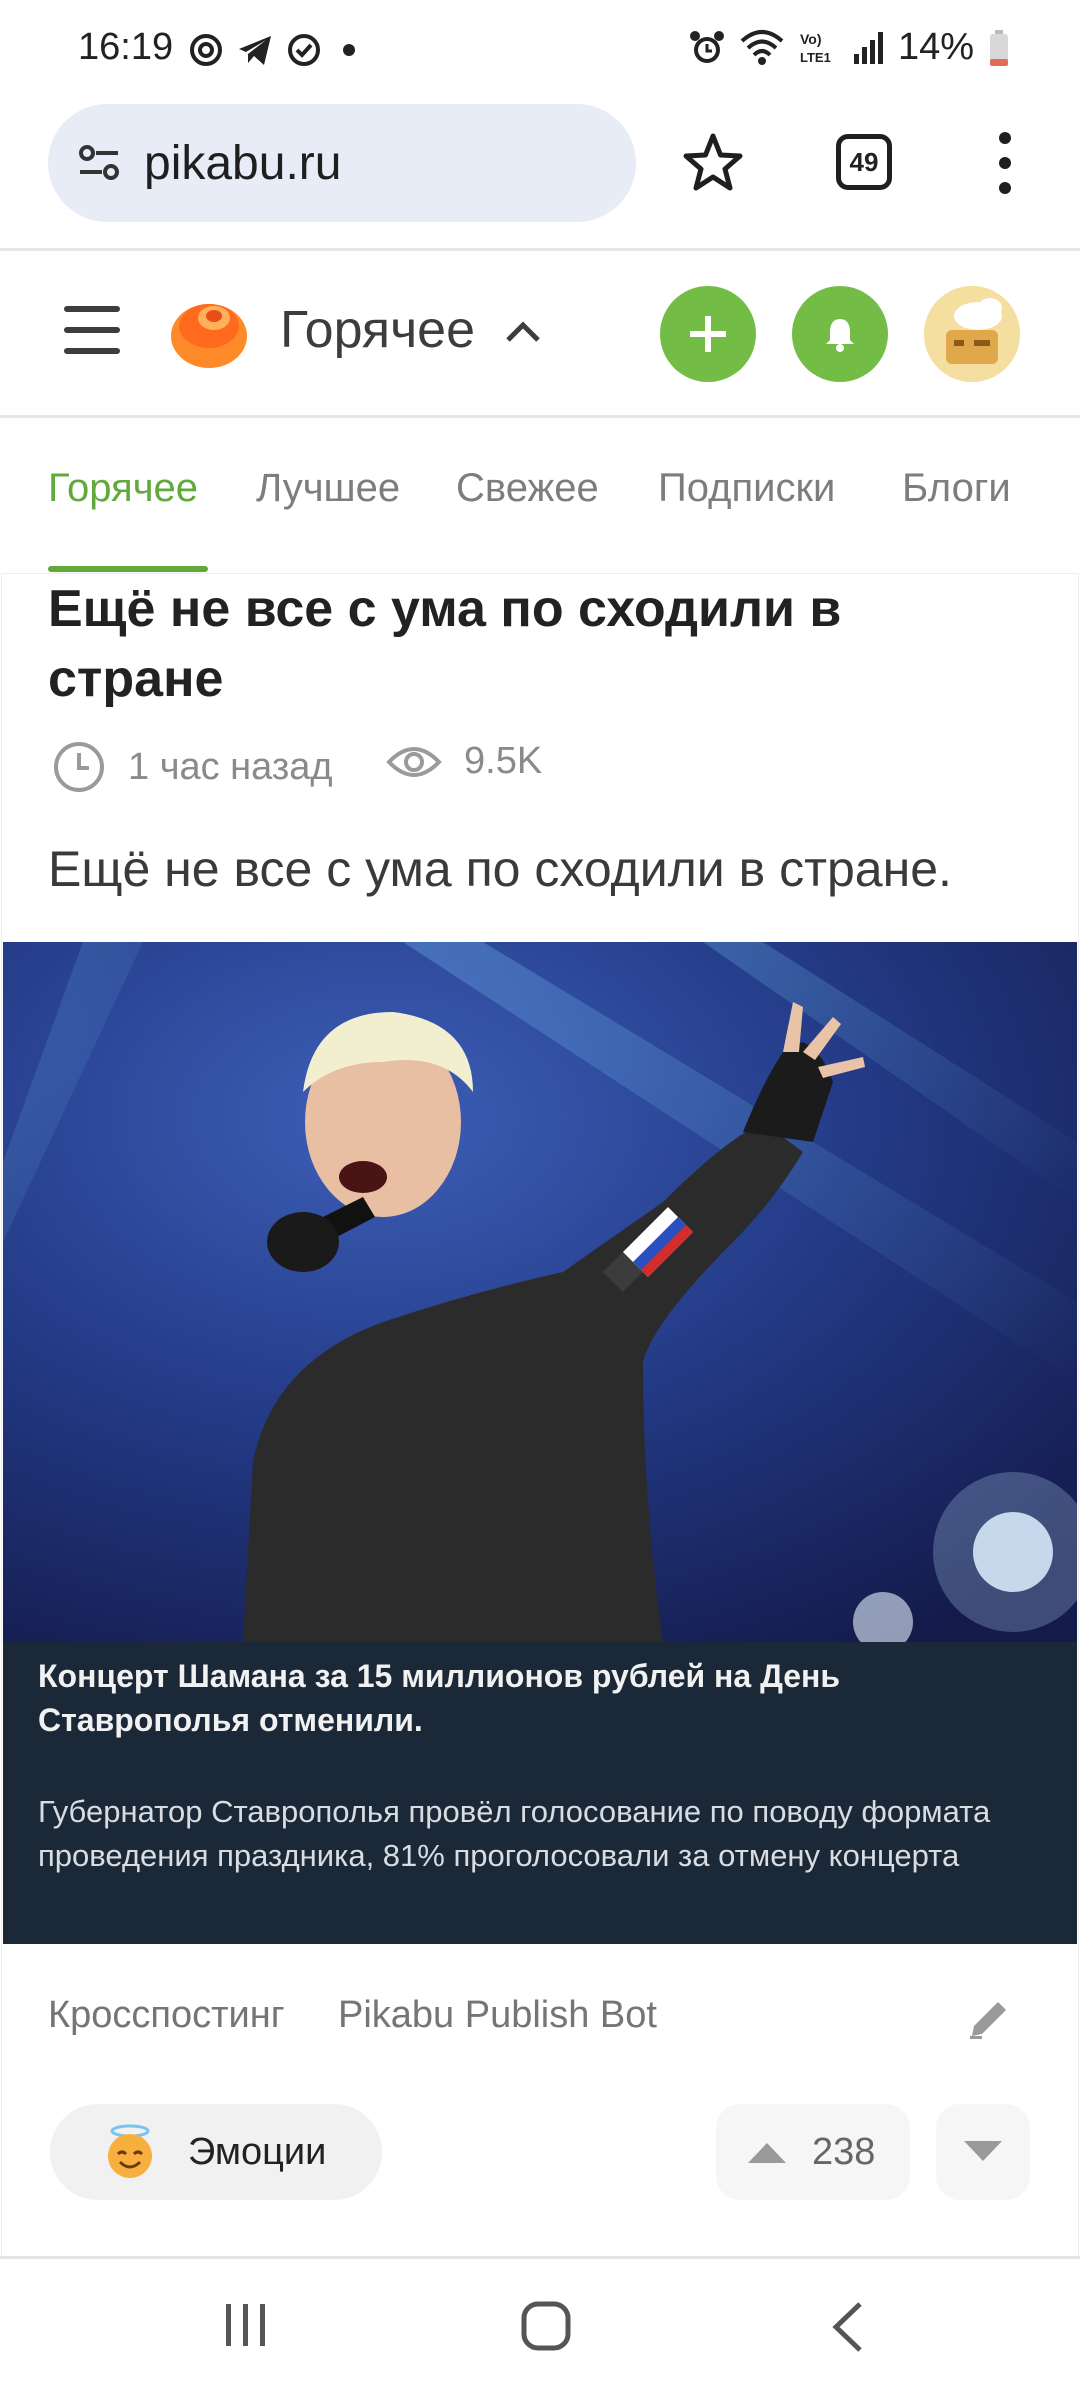 This screenshot has width=1080, height=2403. What do you see at coordinates (523, 331) in the screenshot?
I see `chevron-up-icon` at bounding box center [523, 331].